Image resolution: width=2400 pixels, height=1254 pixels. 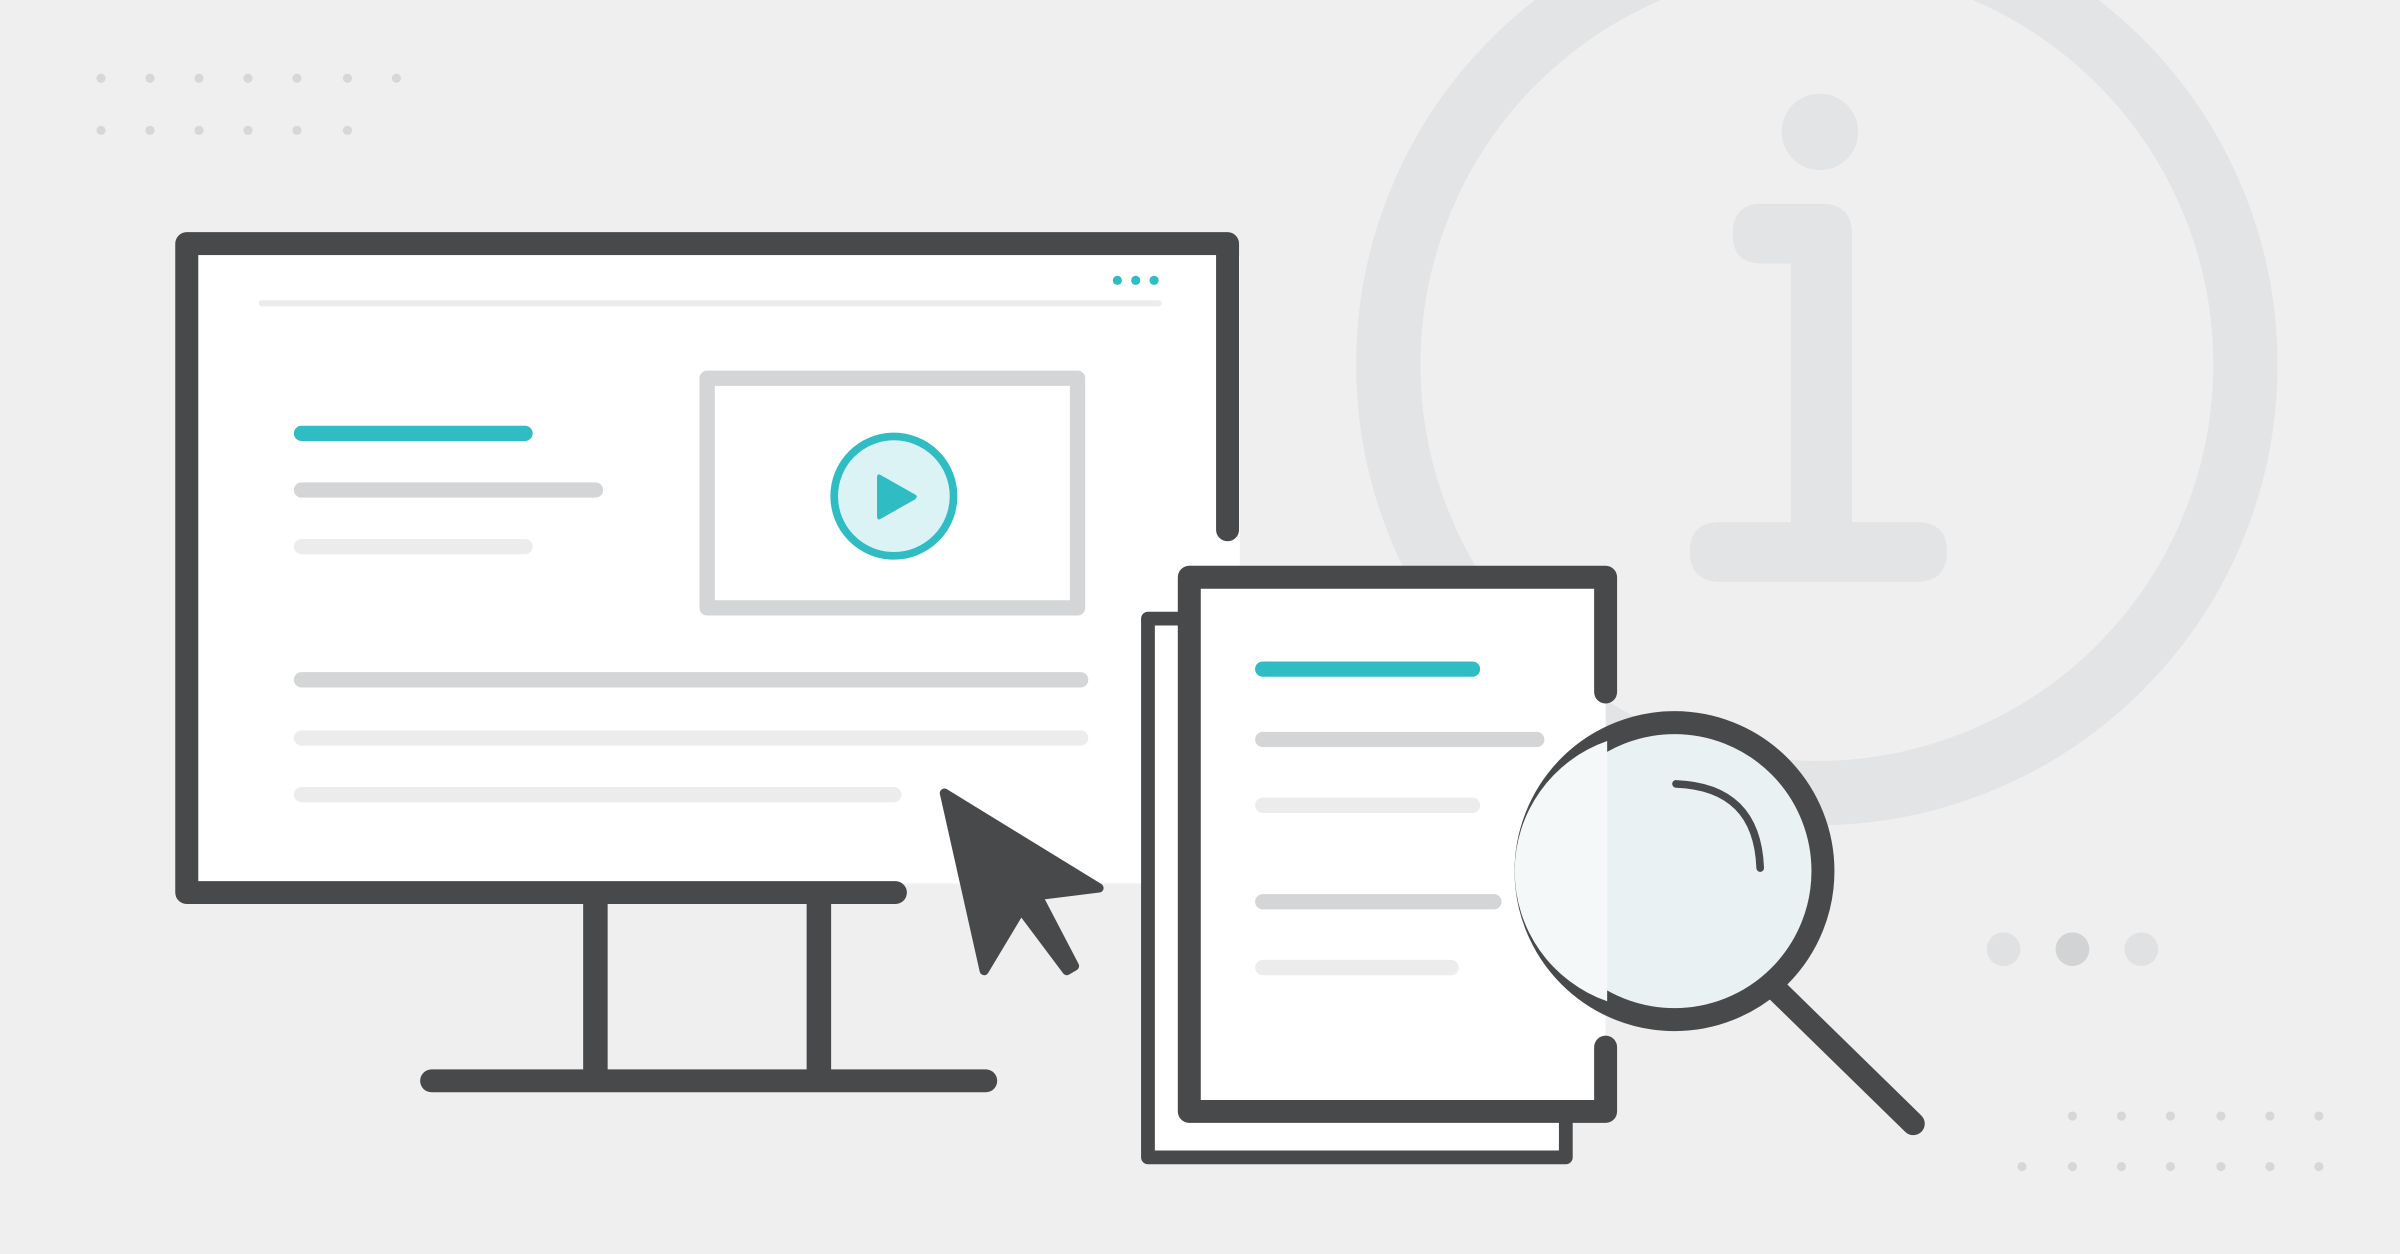 What do you see at coordinates (595, 986) in the screenshot?
I see `monitor-stand-left` at bounding box center [595, 986].